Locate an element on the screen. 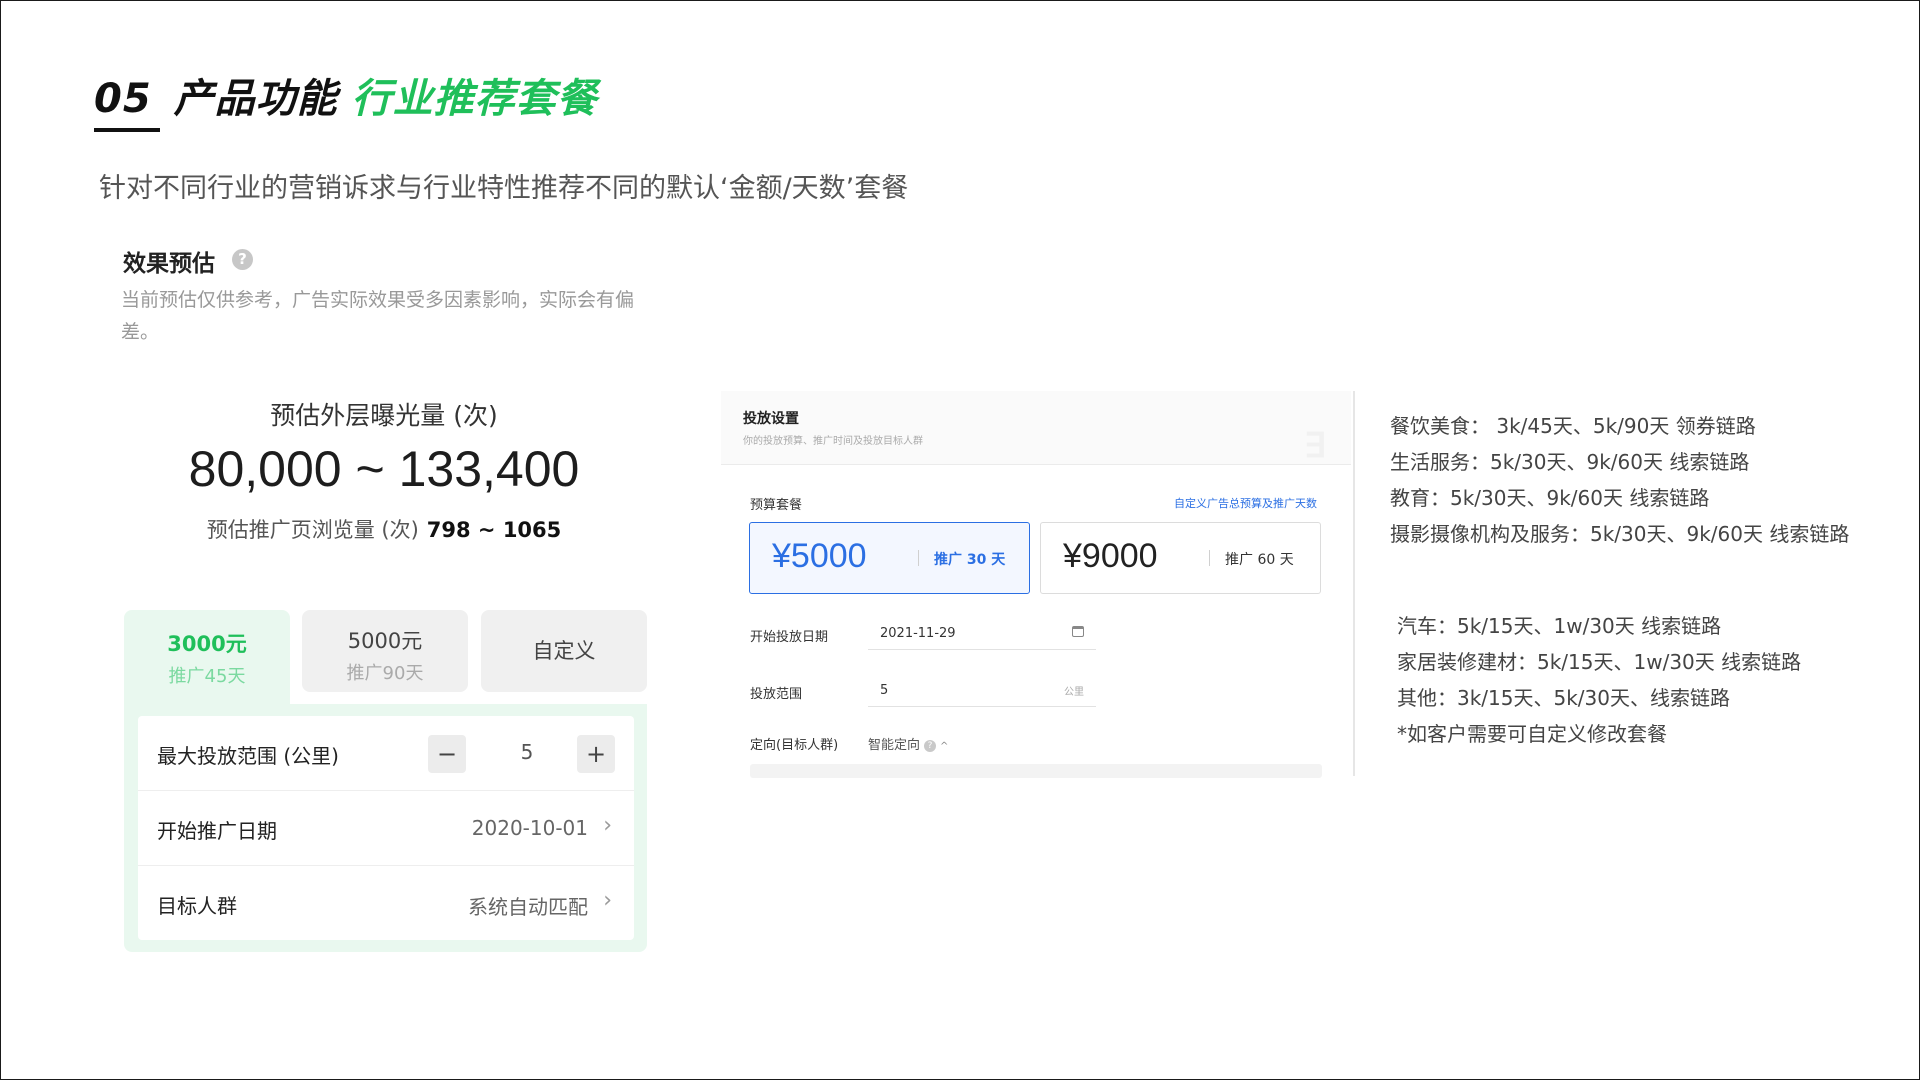 This screenshot has width=1920, height=1080. slide-subtitle: 针对不同行业的营销诉求与行业特性推荐不同的默认‘金额/天数’套餐 is located at coordinates (504, 188).